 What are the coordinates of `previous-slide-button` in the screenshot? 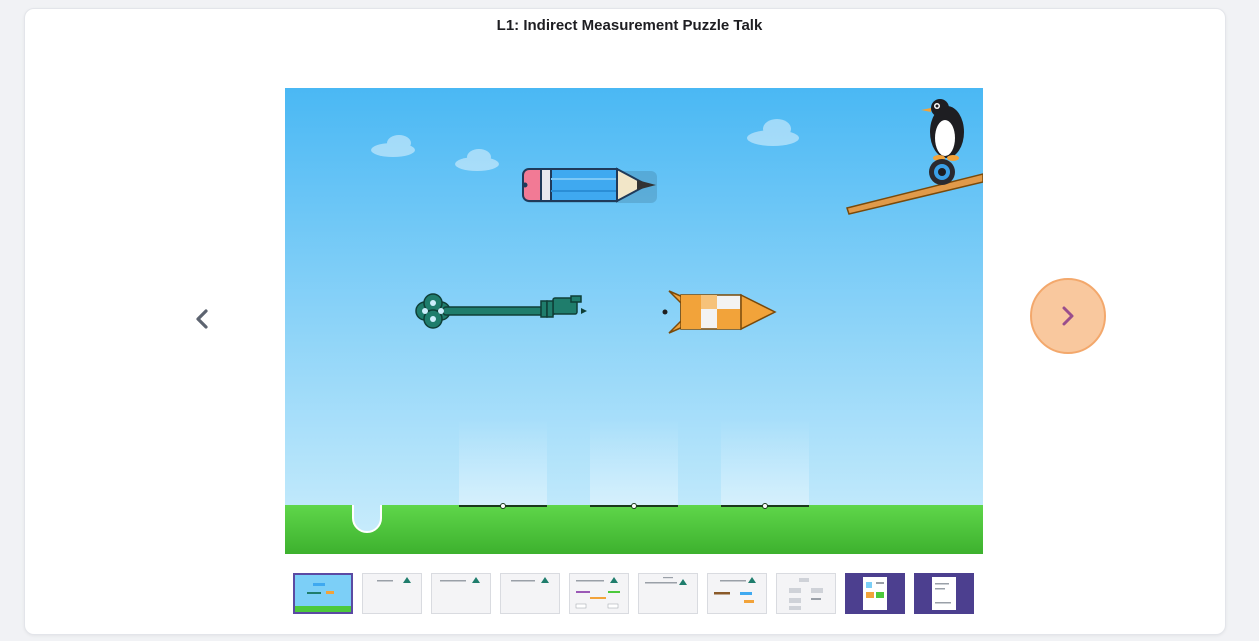 It's located at (202, 319).